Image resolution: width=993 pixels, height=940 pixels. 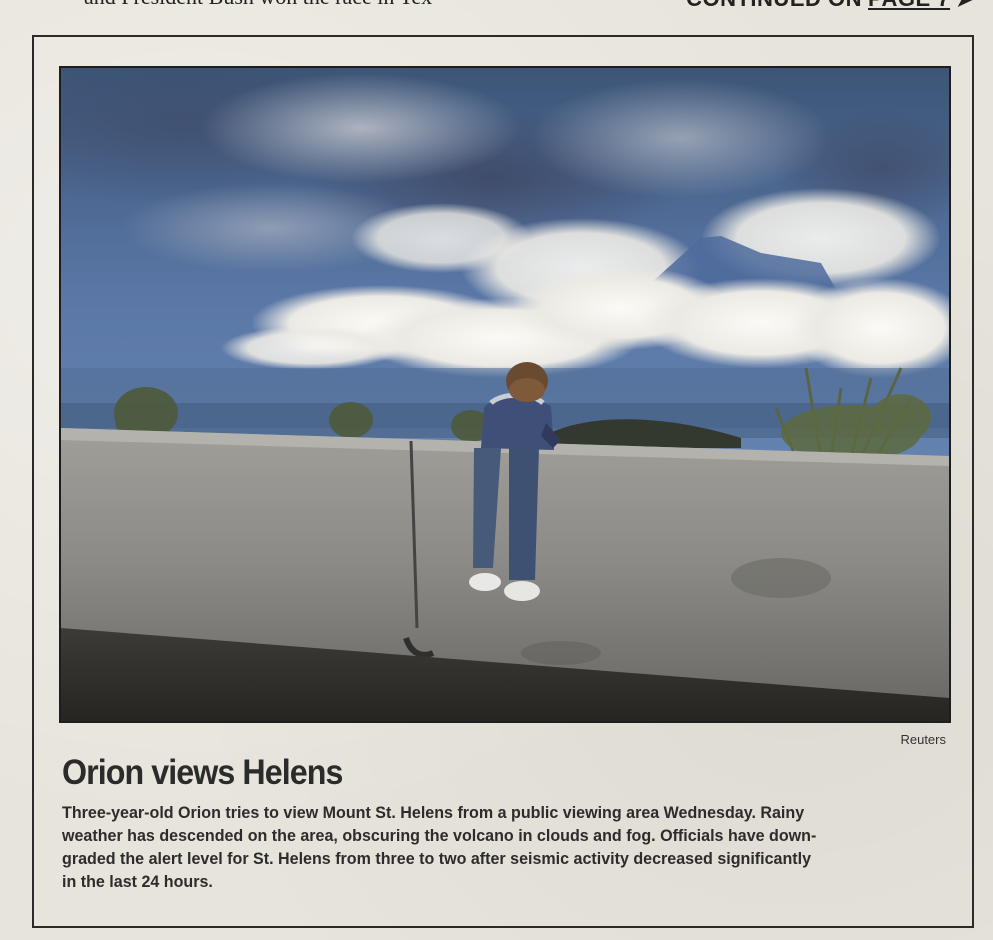 What do you see at coordinates (774, 5) in the screenshot?
I see `continued-label: CONTINUED ON` at bounding box center [774, 5].